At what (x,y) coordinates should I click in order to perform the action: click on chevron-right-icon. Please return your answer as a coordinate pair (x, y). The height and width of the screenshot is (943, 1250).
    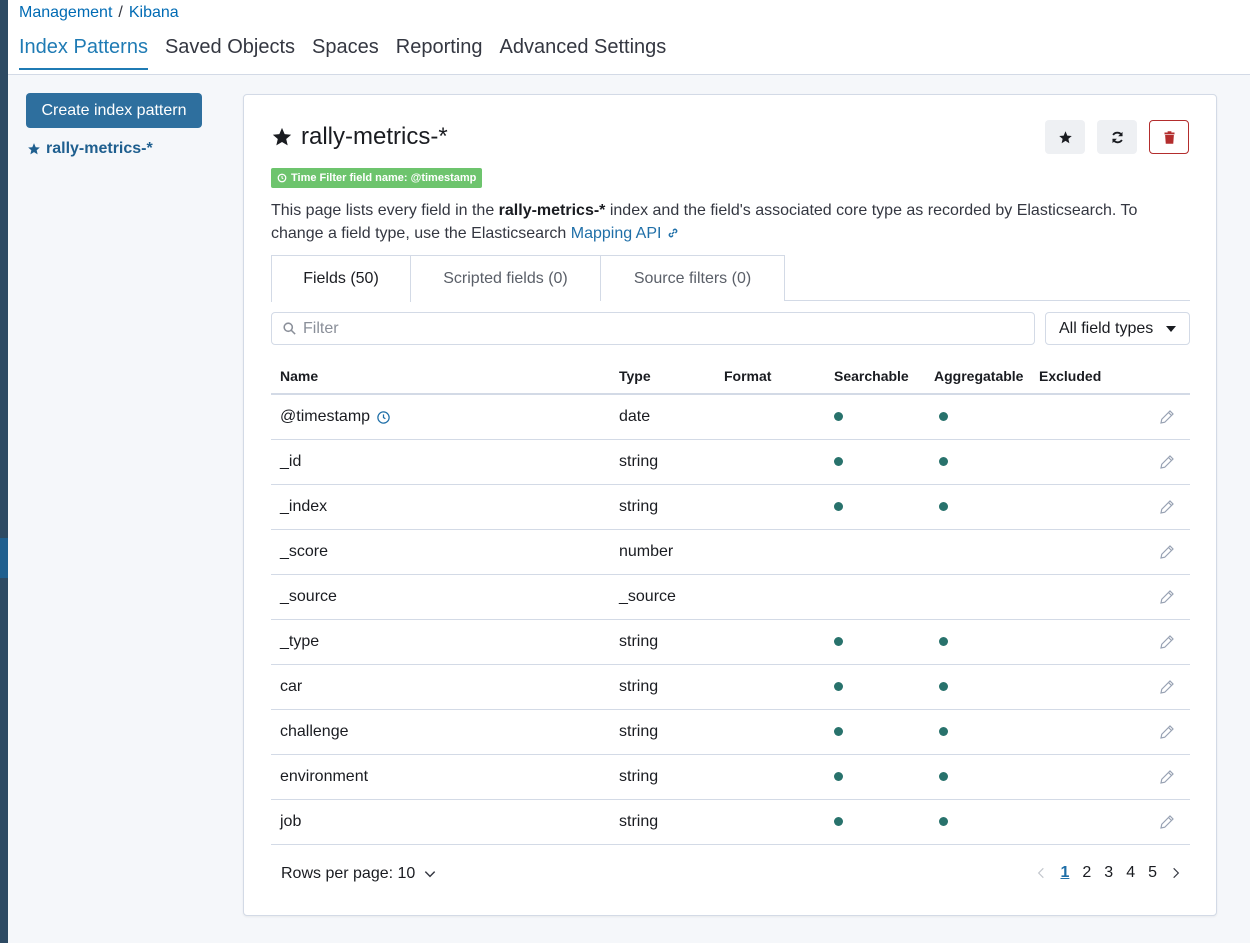
    Looking at the image, I should click on (1176, 873).